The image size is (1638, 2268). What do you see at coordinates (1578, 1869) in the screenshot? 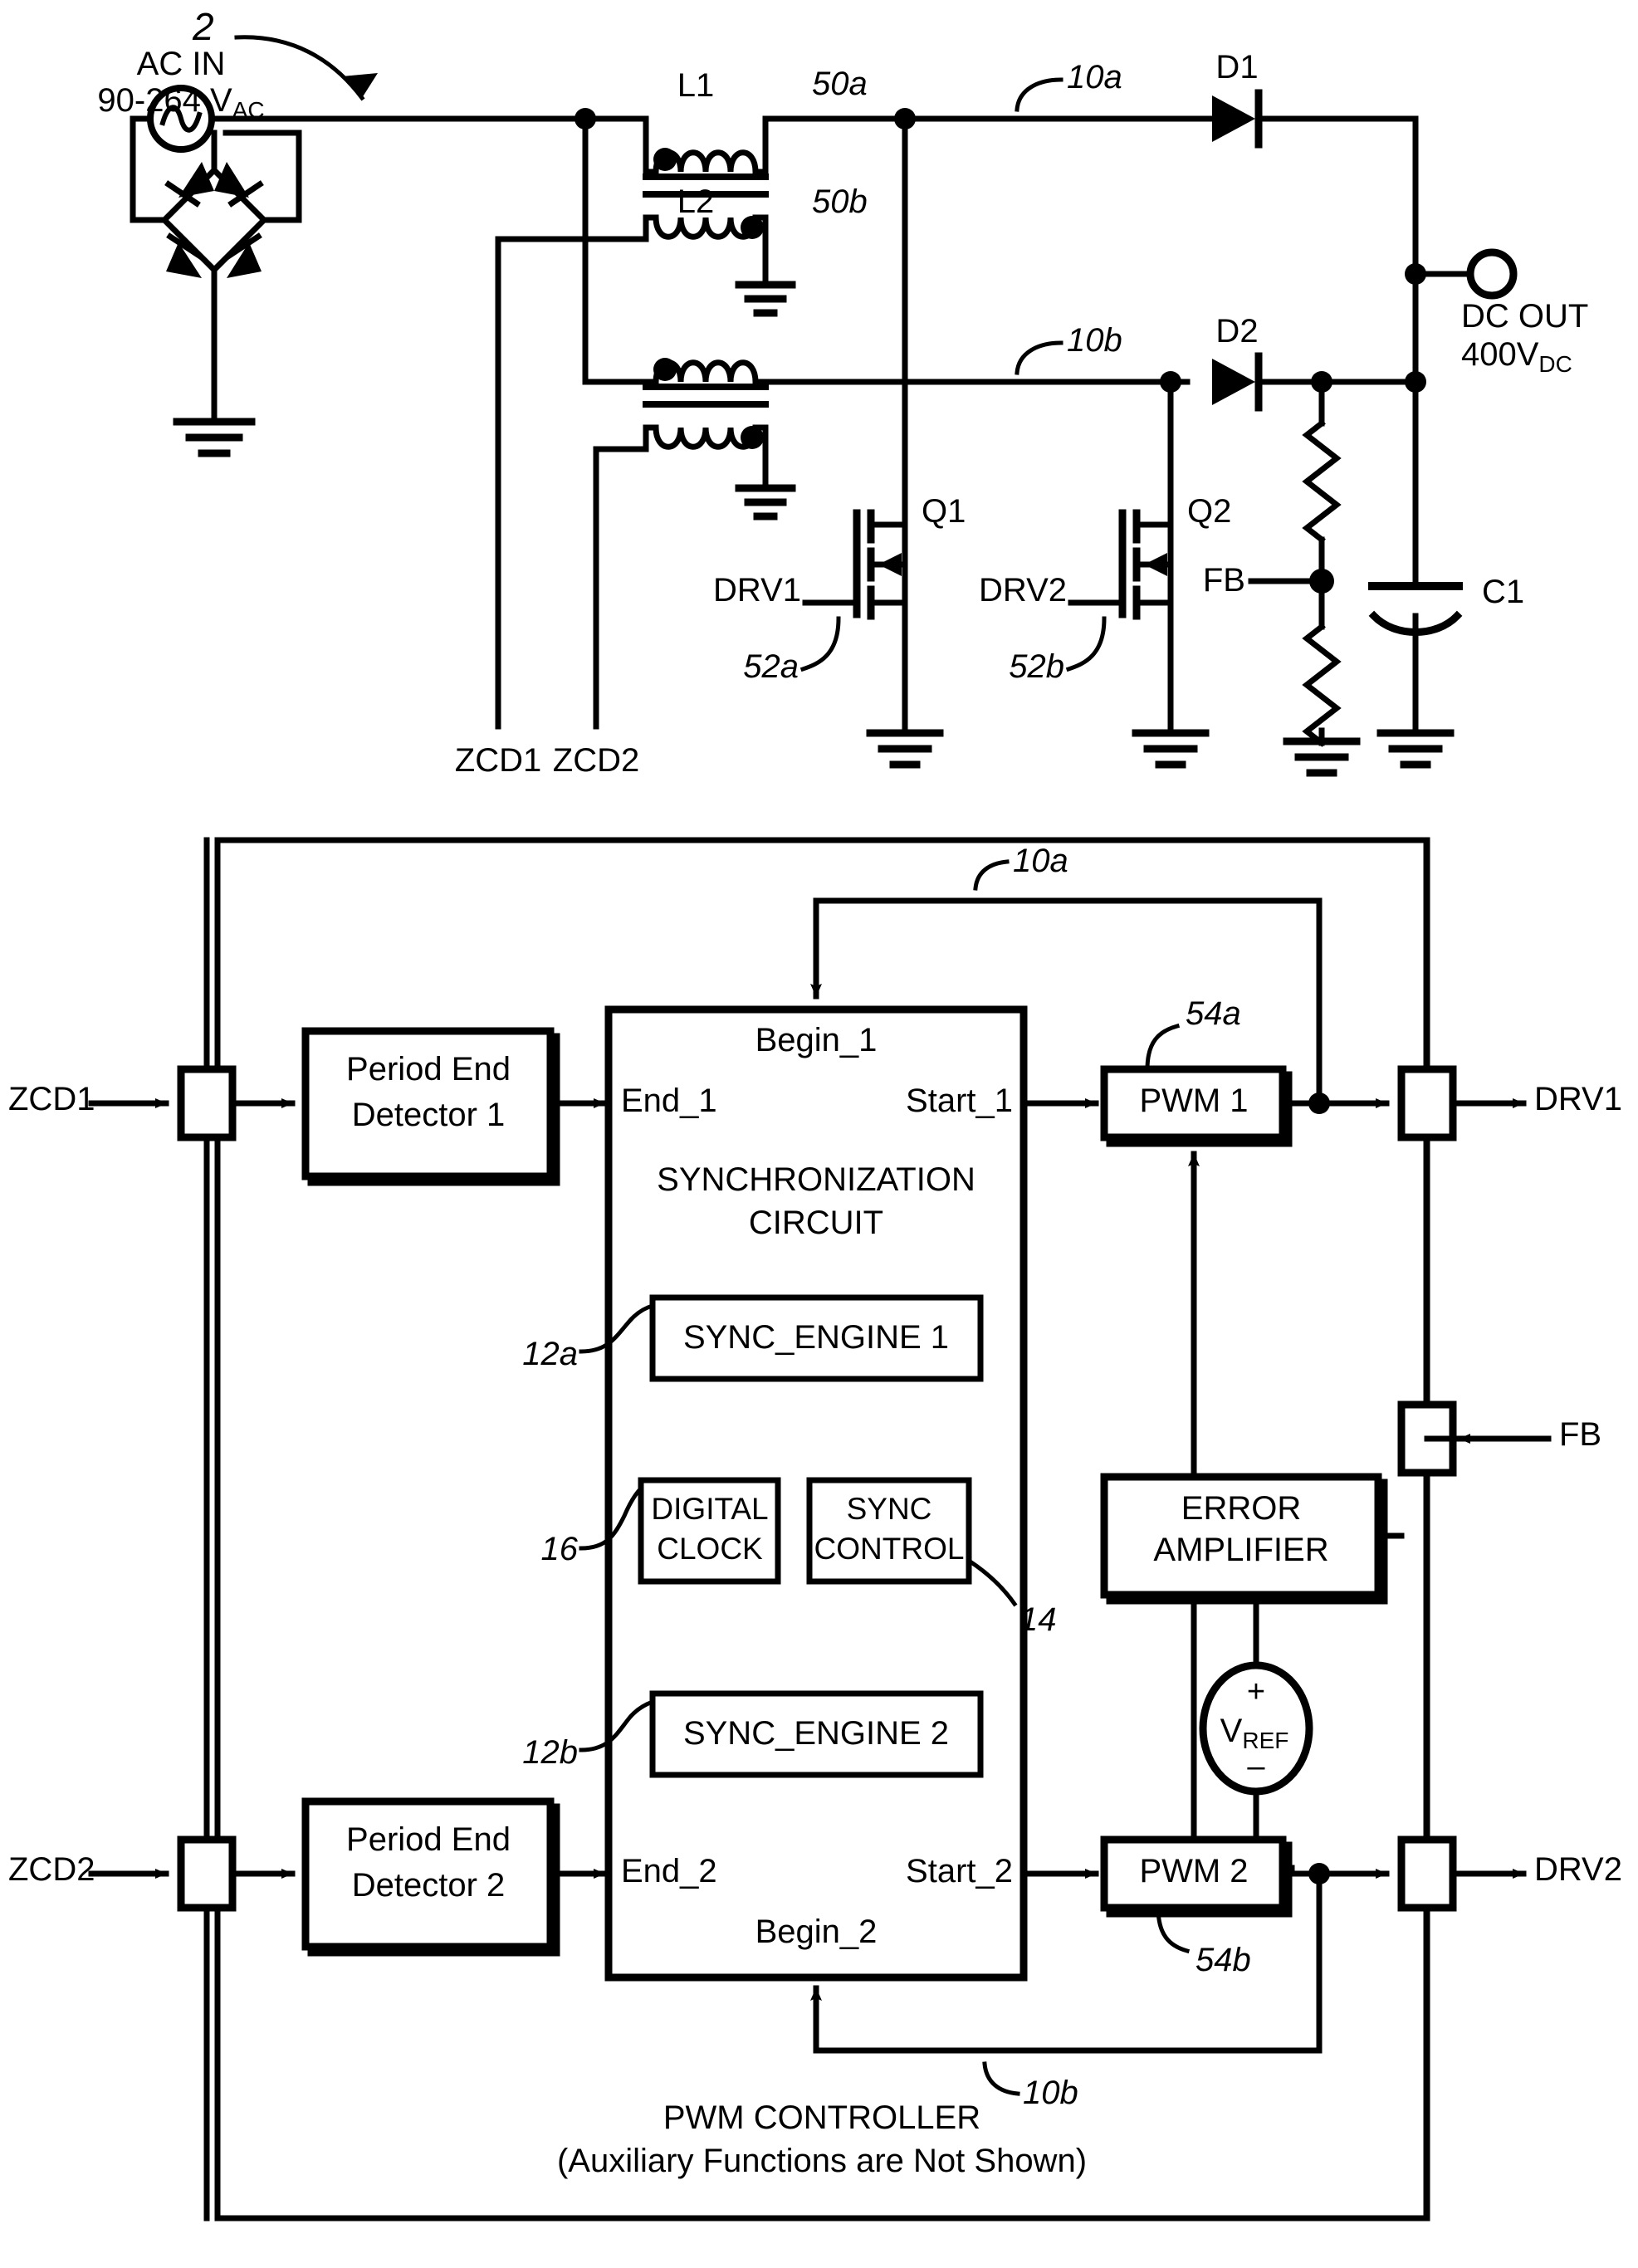
I see `pin-label-drv2: DRV2` at bounding box center [1578, 1869].